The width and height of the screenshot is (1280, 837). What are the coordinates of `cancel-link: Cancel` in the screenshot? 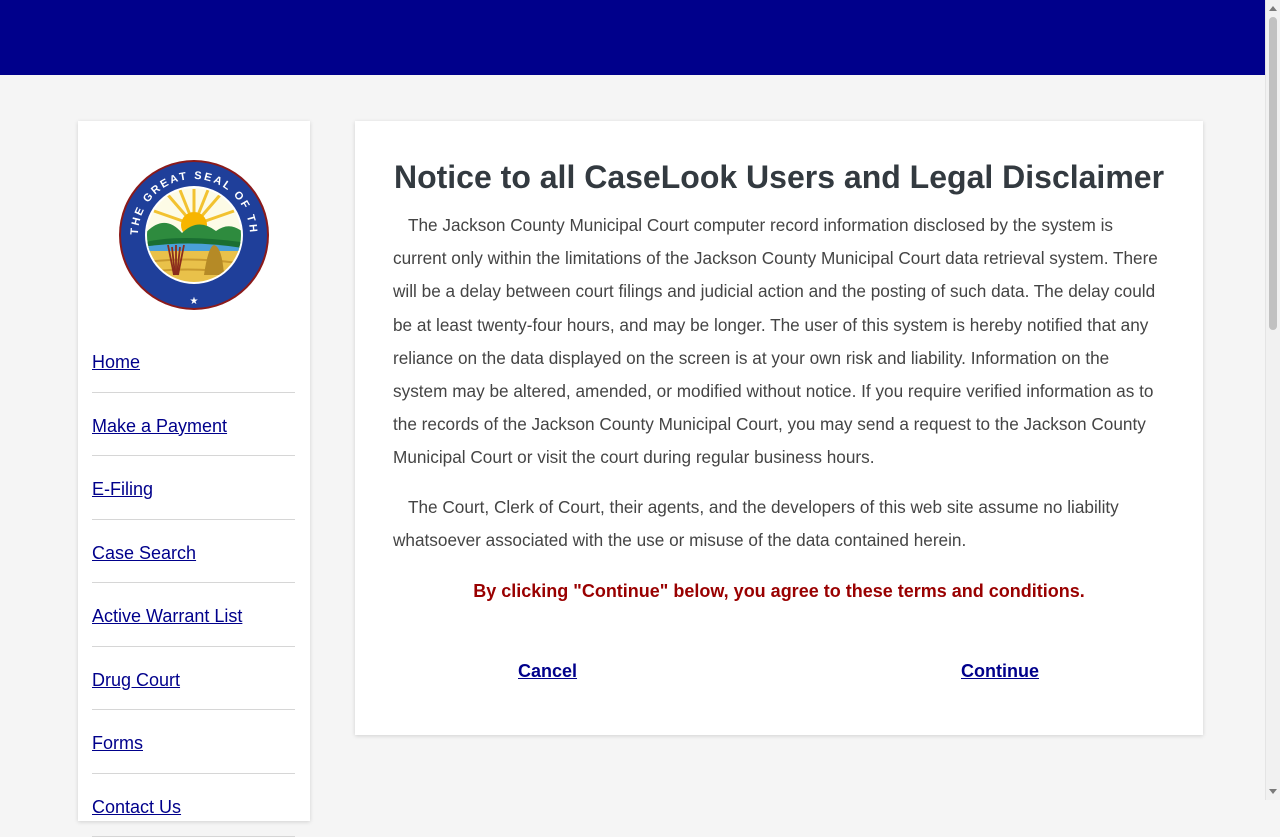 It's located at (547, 671).